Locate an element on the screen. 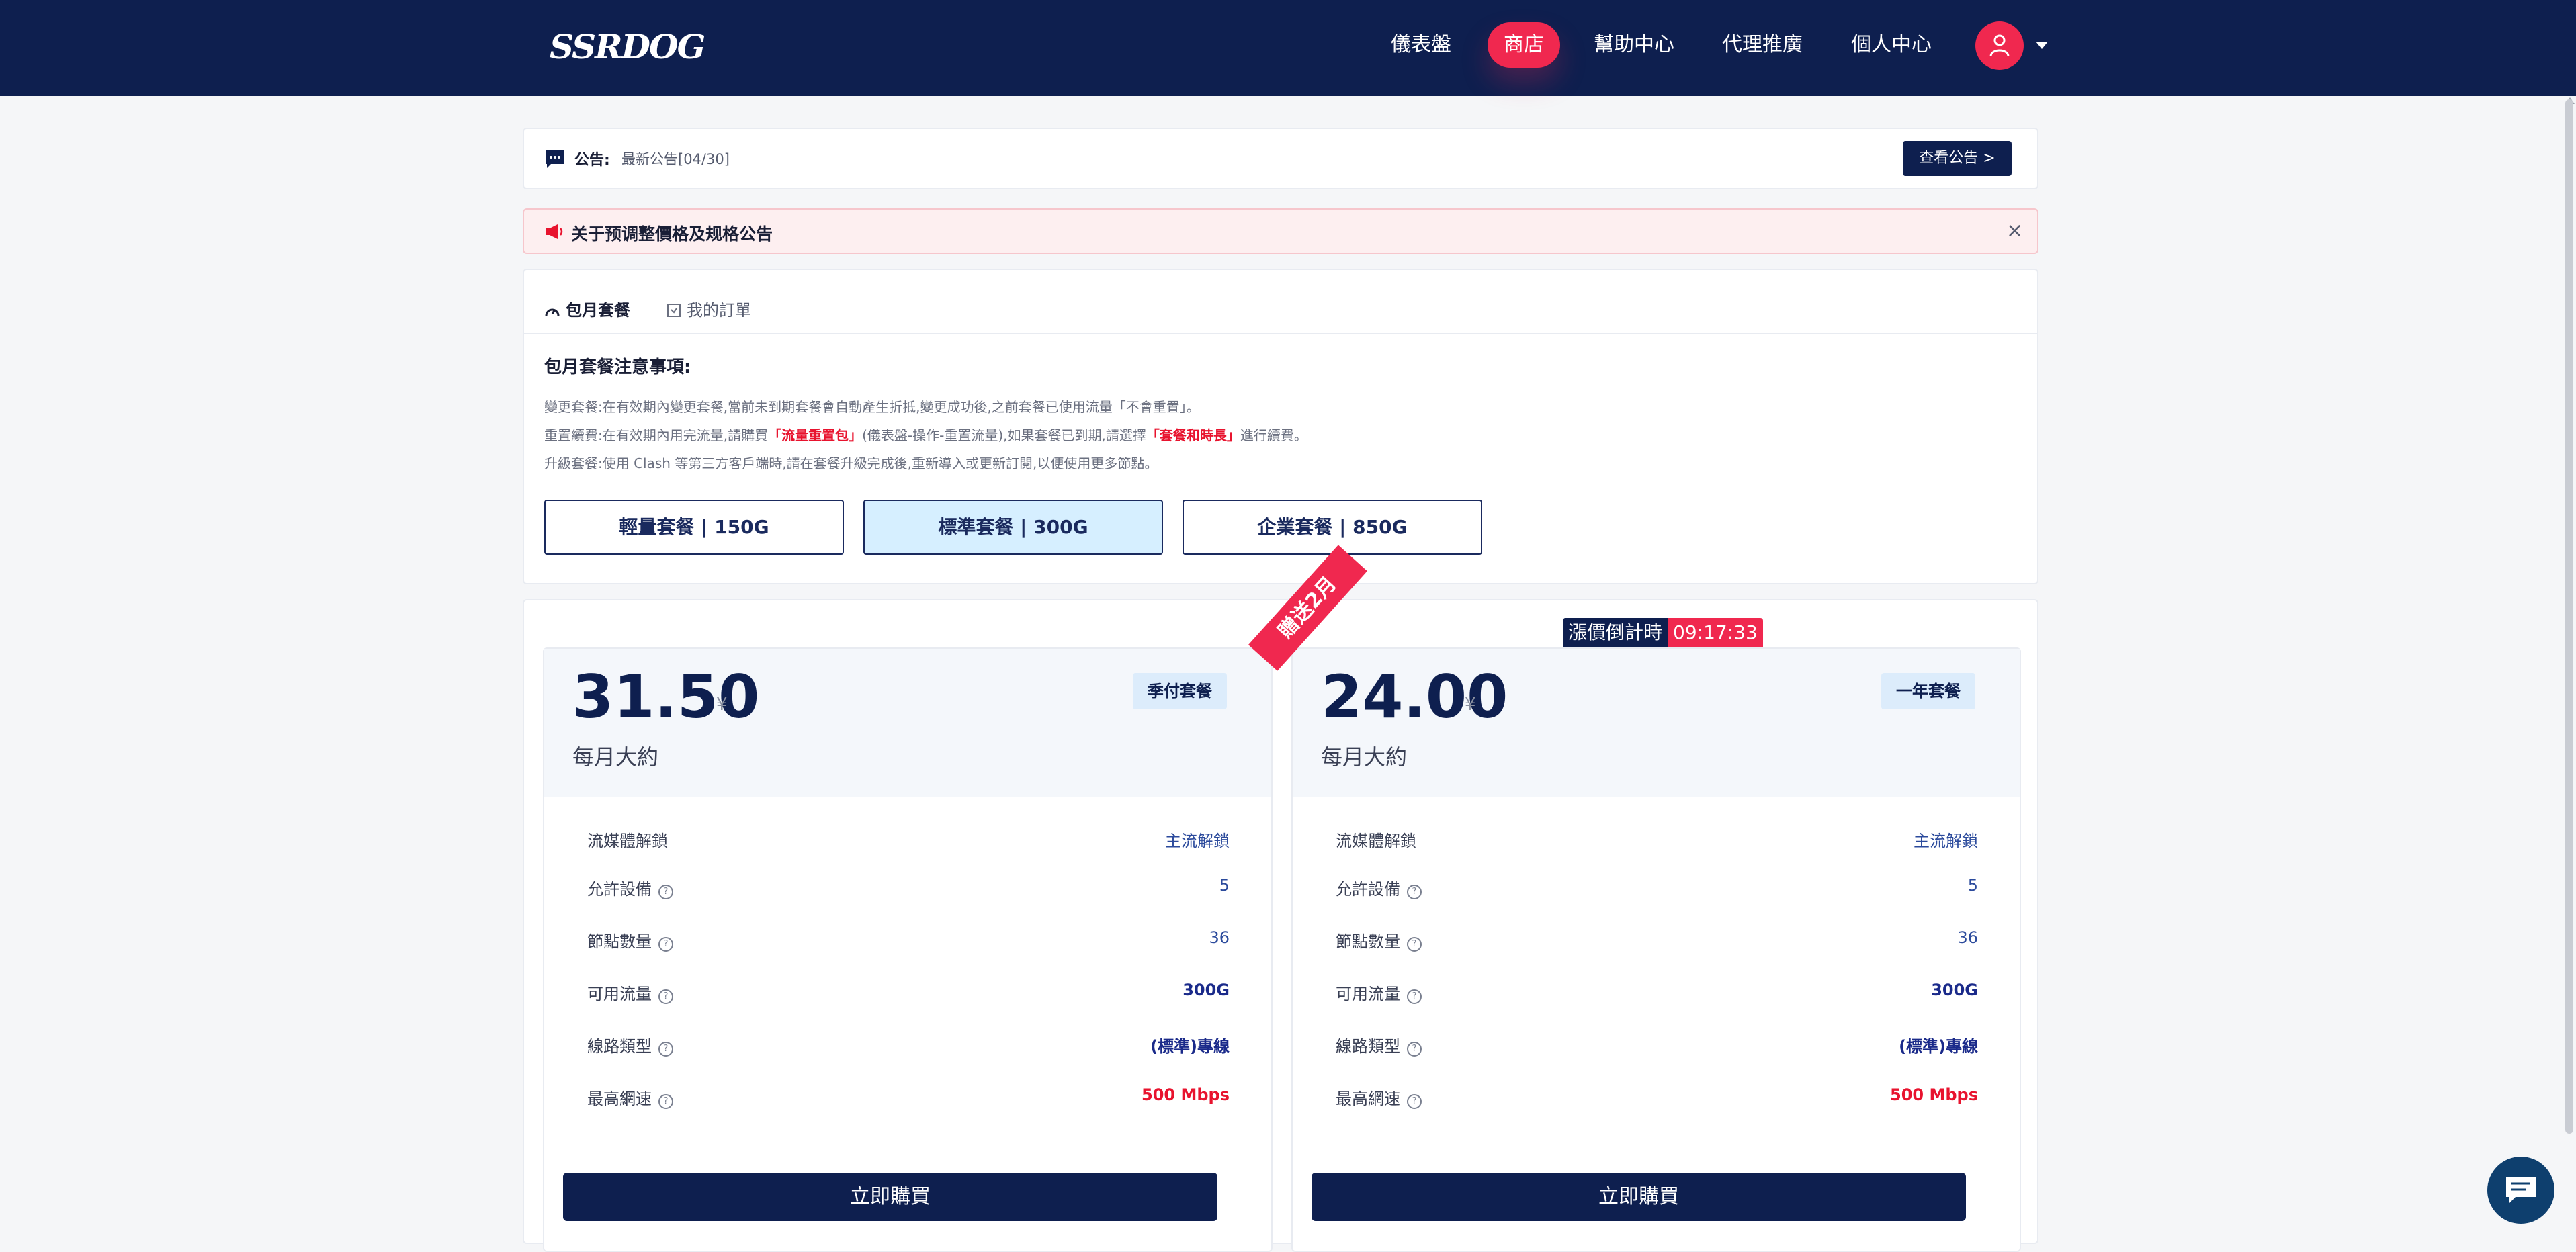 Image resolution: width=2576 pixels, height=1252 pixels. note-renewal-b: (儀表盤-操作-重置流量),如果套餐已到期,請選擇 is located at coordinates (1004, 435).